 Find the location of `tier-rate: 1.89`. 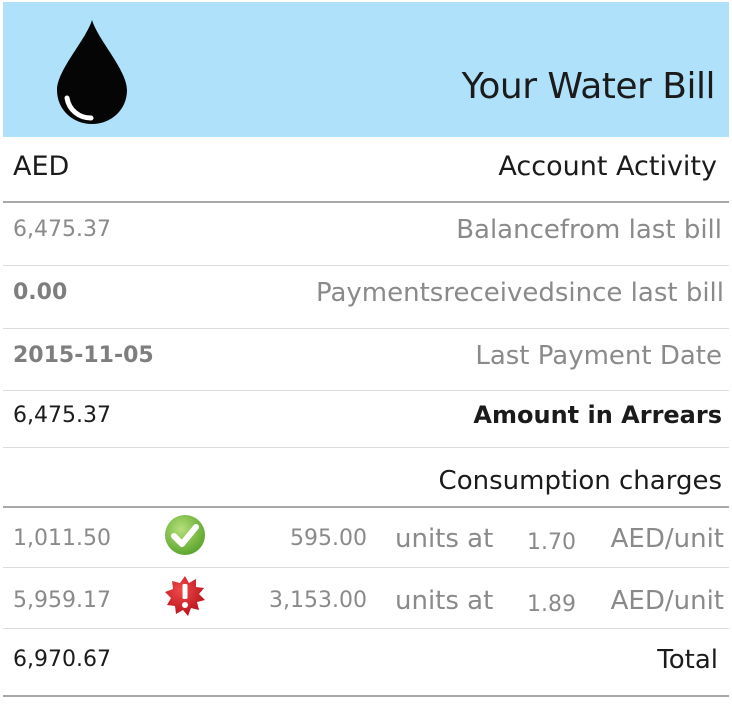

tier-rate: 1.89 is located at coordinates (551, 604).